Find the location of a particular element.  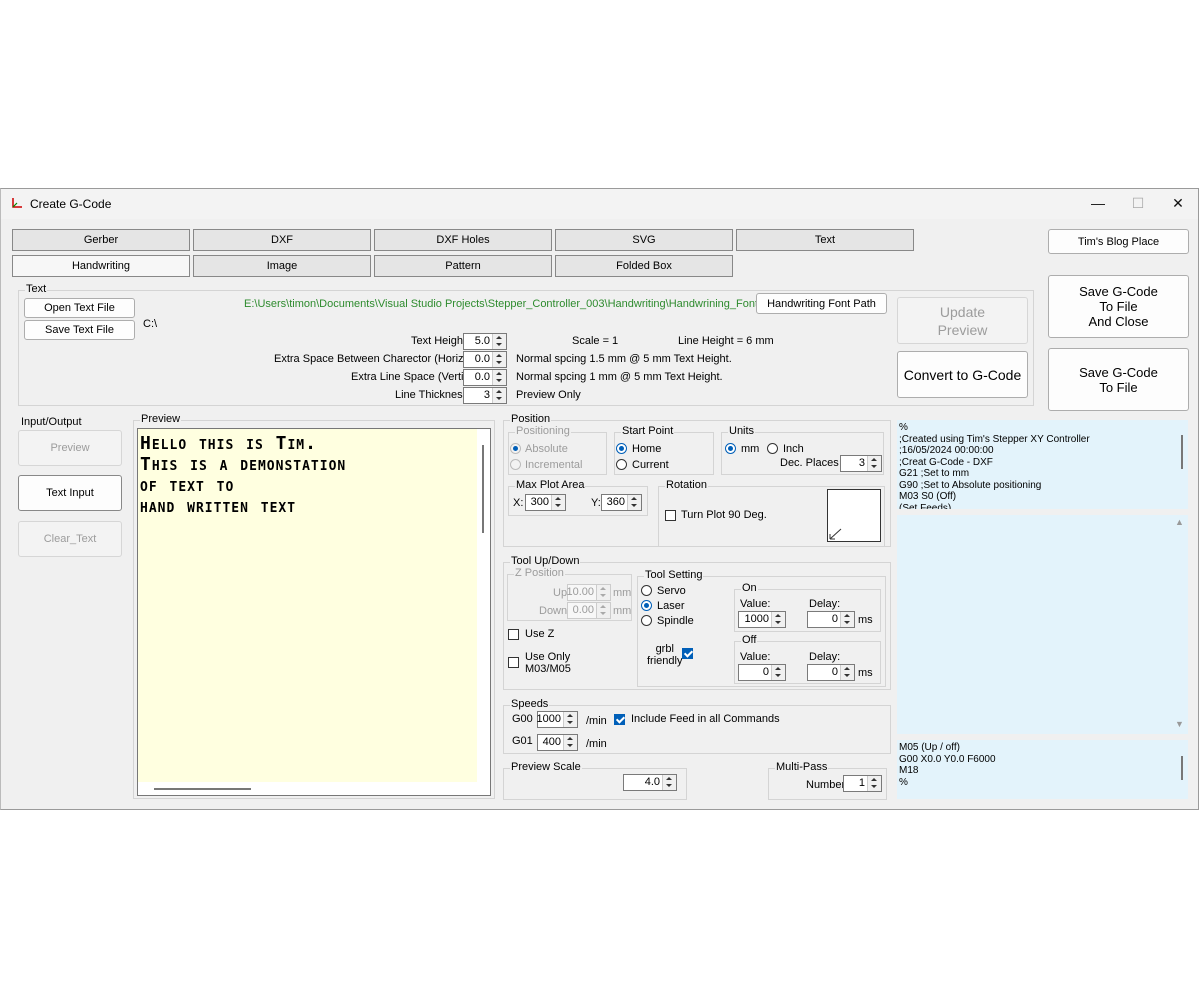

on-delay-label: Delay: is located at coordinates (825, 604).